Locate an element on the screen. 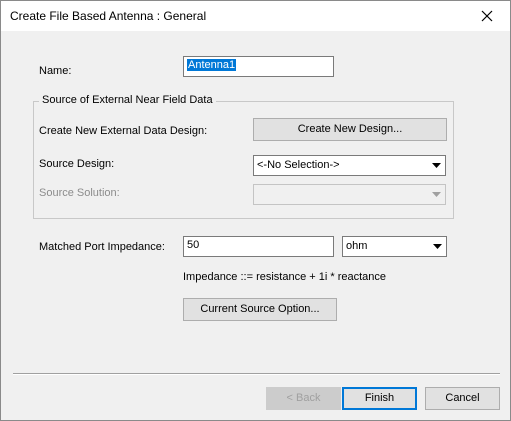  source-design-select: <-No Selection-> is located at coordinates (349, 165).